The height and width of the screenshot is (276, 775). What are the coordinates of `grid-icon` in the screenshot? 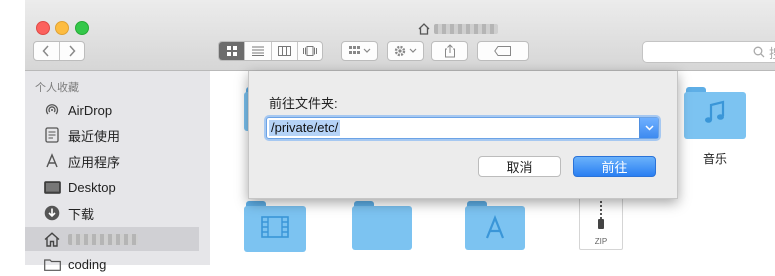 It's located at (231, 51).